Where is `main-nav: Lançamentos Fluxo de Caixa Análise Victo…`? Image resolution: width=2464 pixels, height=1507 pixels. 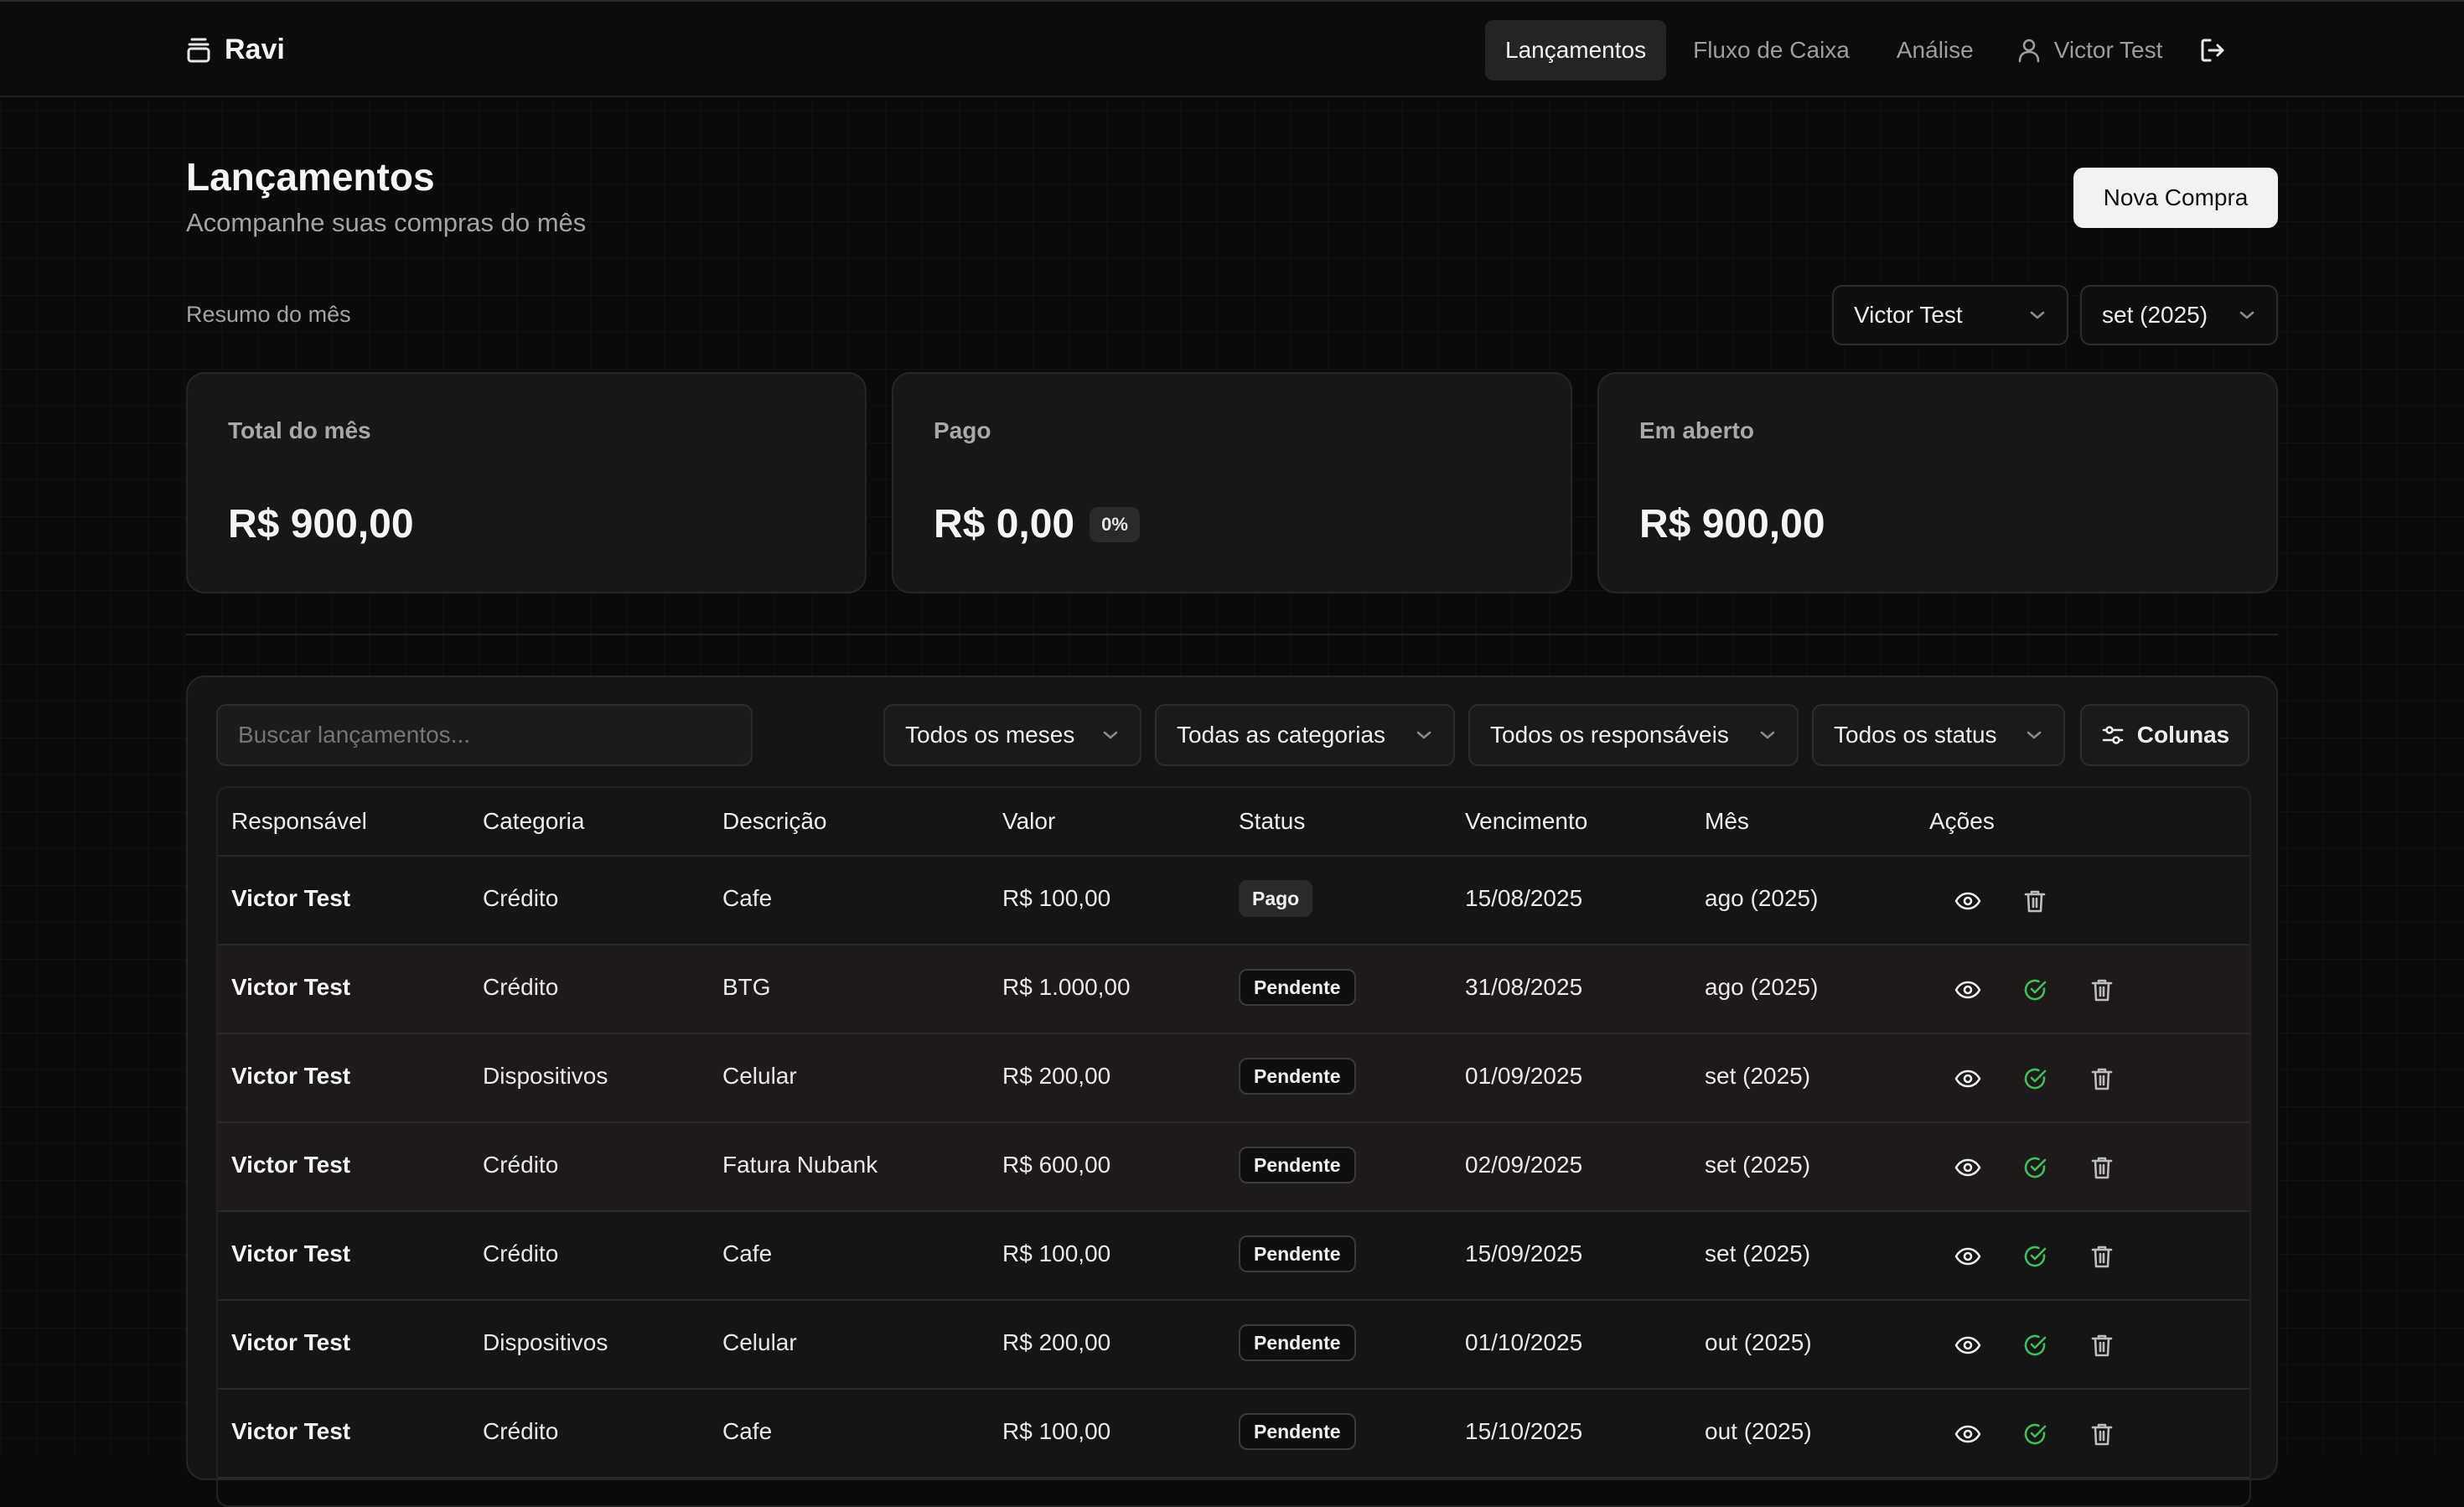
main-nav: Lançamentos Fluxo de Caixa Análise Victo… is located at coordinates (1857, 50).